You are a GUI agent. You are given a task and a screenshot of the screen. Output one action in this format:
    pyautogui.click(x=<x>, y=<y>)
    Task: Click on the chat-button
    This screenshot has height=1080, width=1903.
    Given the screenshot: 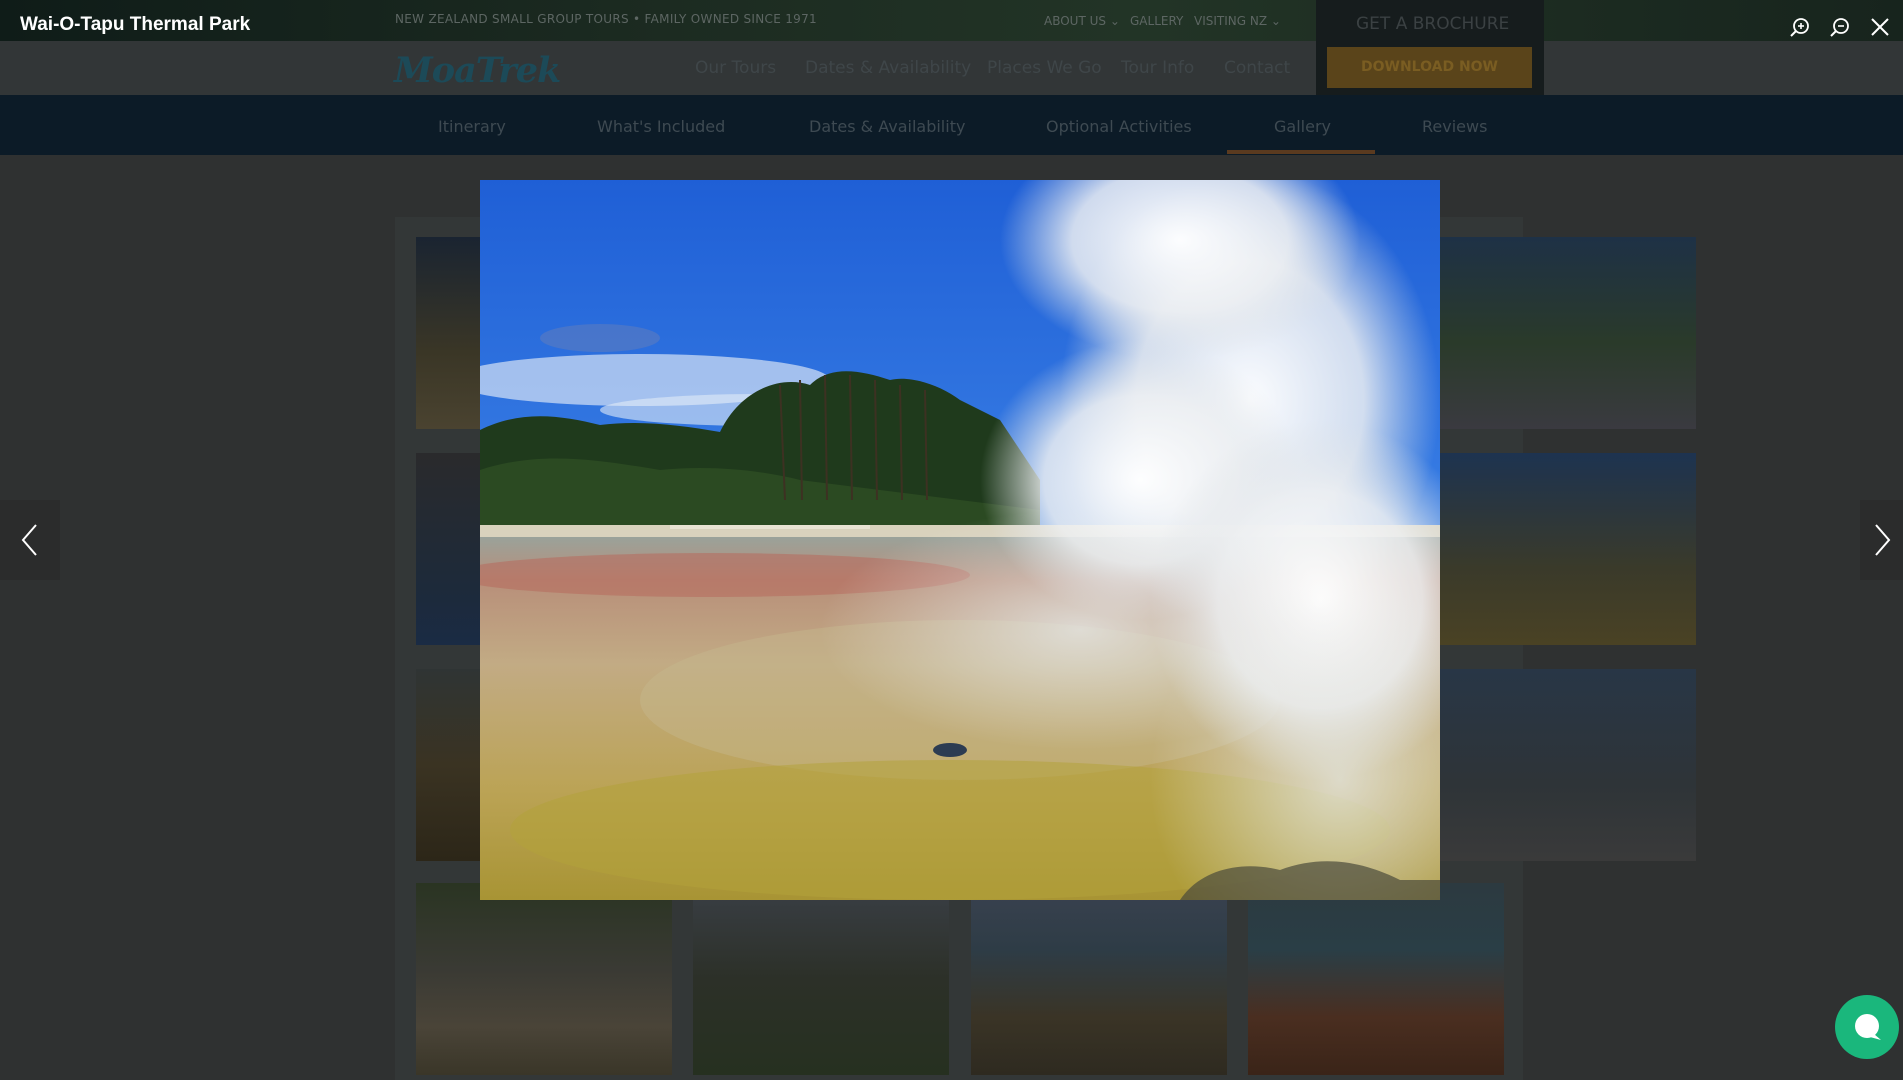 What is the action you would take?
    pyautogui.click(x=1867, y=1027)
    